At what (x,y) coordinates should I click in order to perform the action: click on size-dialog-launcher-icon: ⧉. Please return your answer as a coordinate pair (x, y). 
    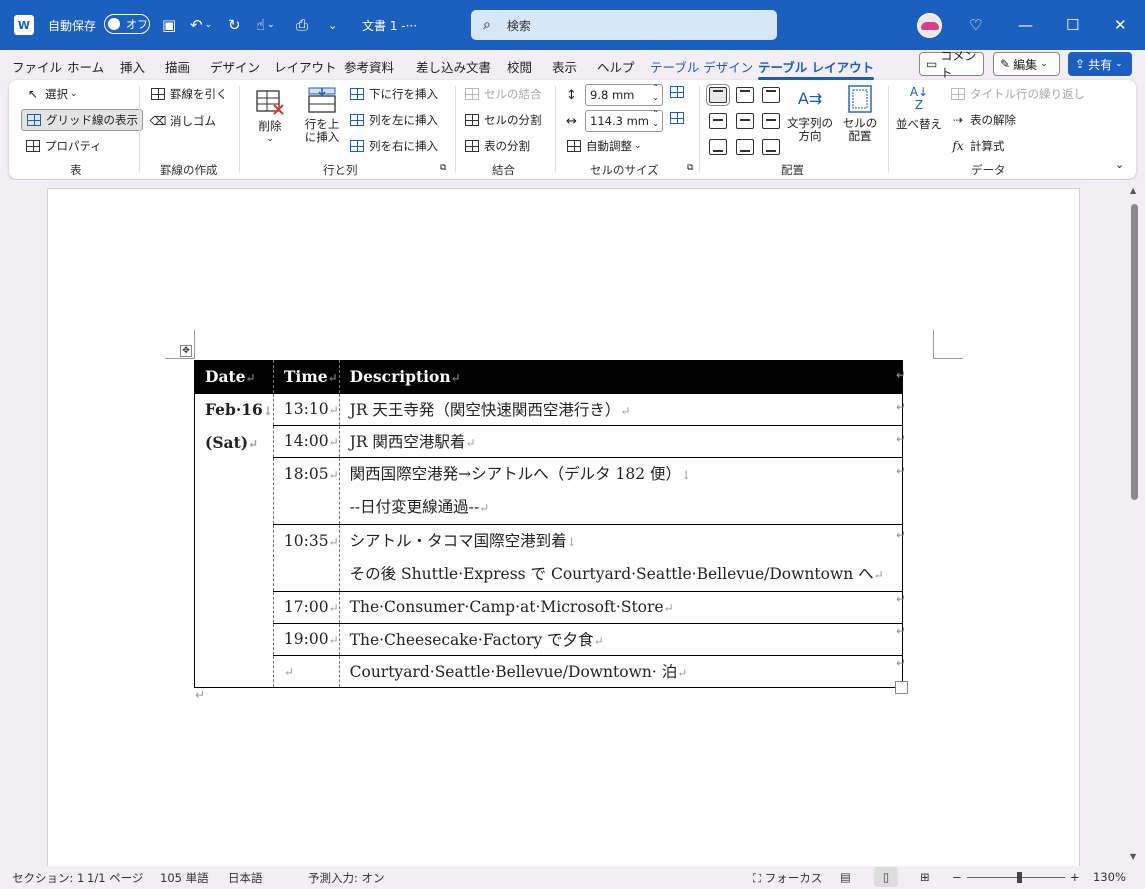
    Looking at the image, I should click on (690, 168).